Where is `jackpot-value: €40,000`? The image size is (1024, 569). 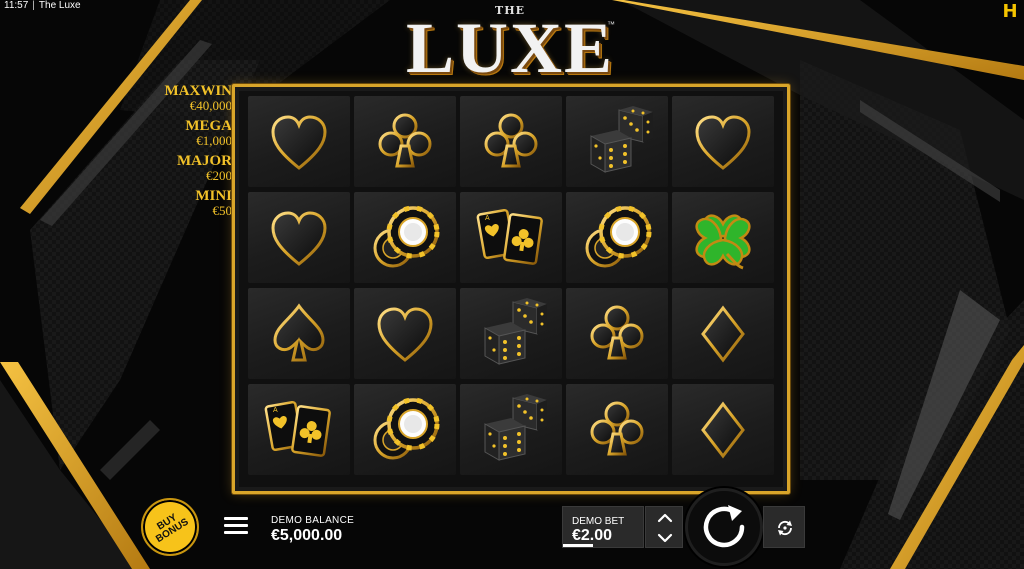 jackpot-value: €40,000 is located at coordinates (210, 105).